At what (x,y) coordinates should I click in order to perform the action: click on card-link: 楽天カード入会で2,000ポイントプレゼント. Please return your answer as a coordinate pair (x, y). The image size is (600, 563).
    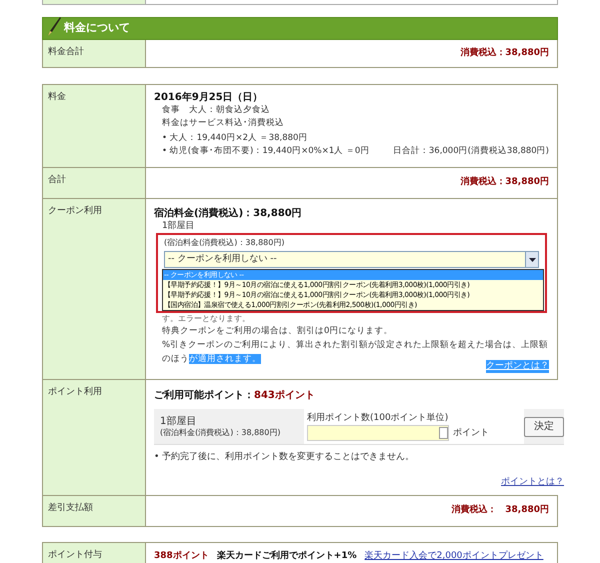
    Looking at the image, I should click on (454, 556).